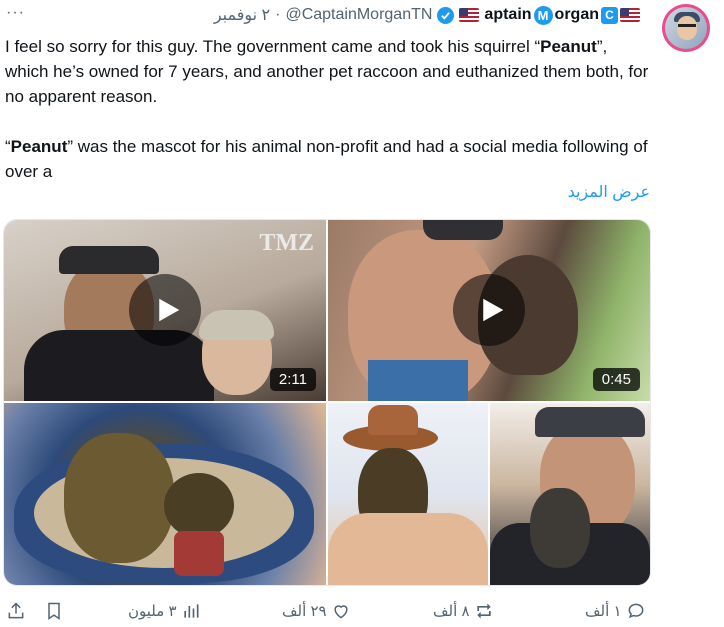  Describe the element at coordinates (576, 14) in the screenshot. I see `display-name-part2: organ` at that location.